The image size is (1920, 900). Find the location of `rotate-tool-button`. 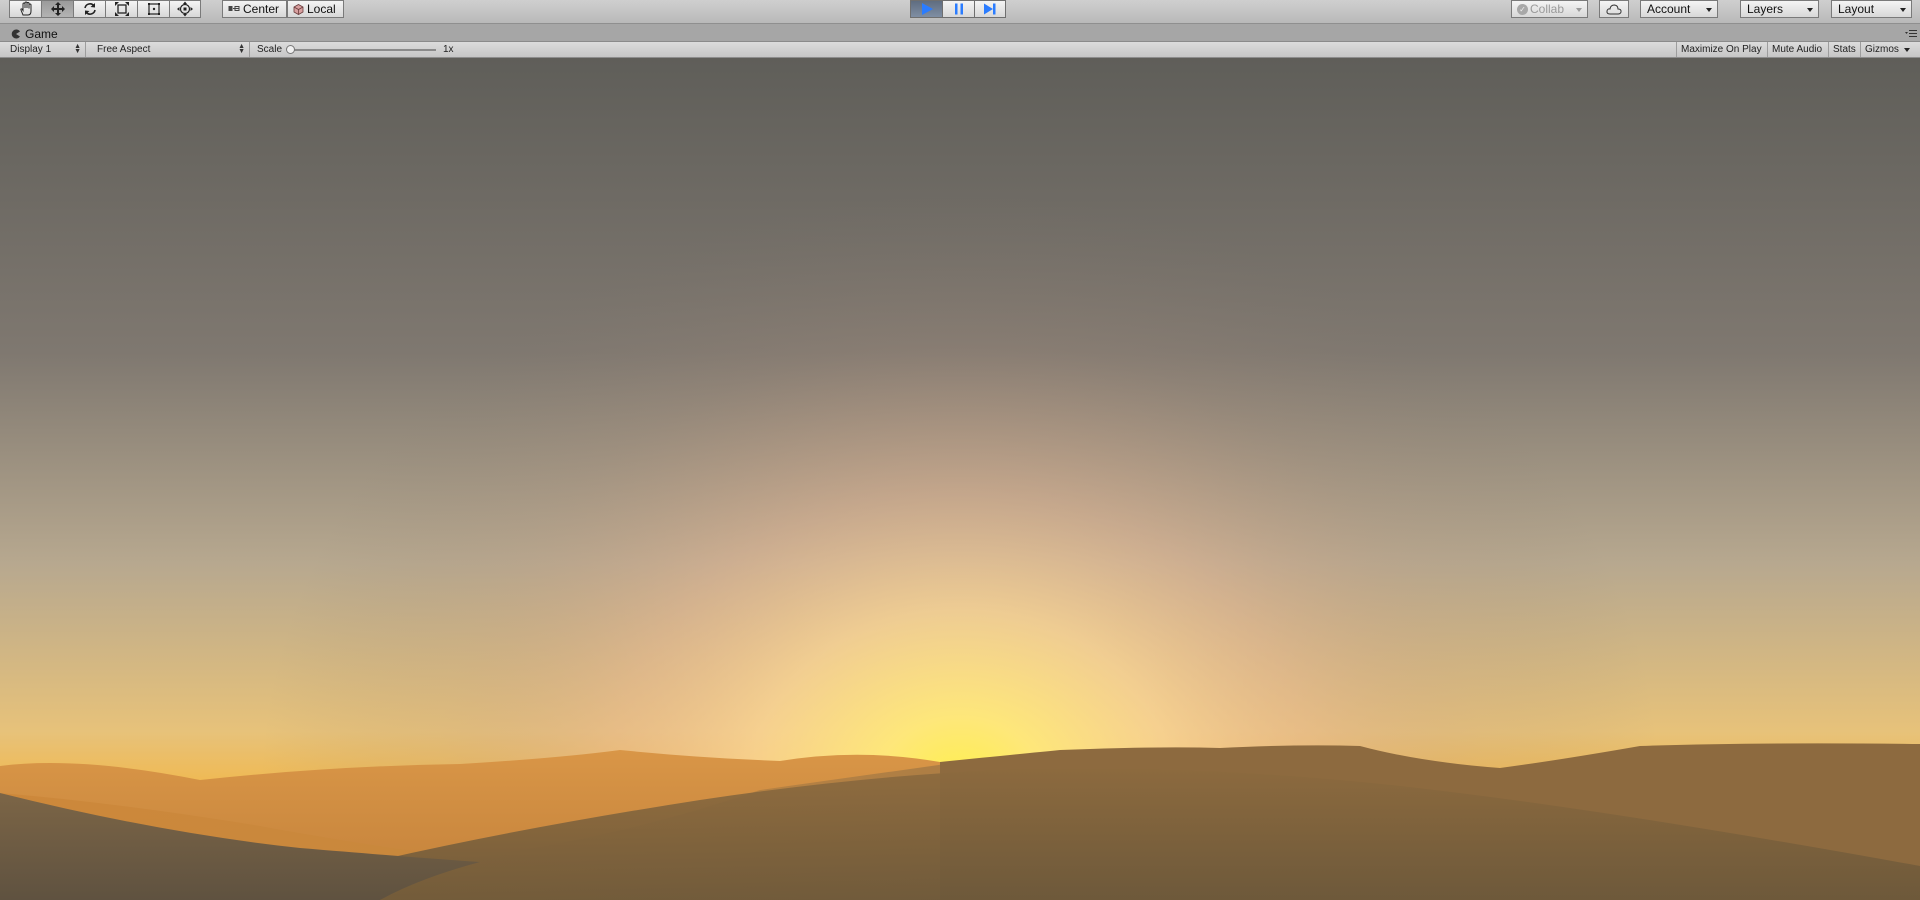

rotate-tool-button is located at coordinates (89, 9).